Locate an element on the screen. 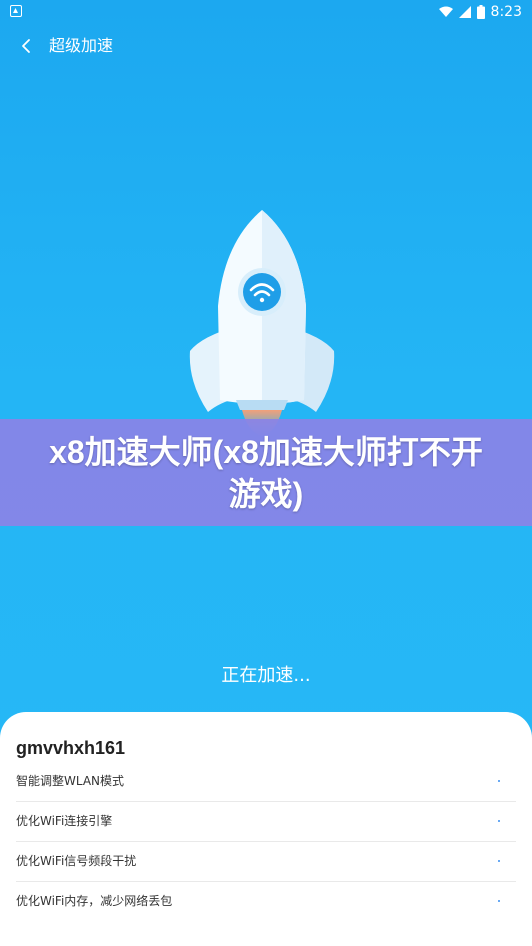  device-name: gmvvhxh161 is located at coordinates (71, 748).